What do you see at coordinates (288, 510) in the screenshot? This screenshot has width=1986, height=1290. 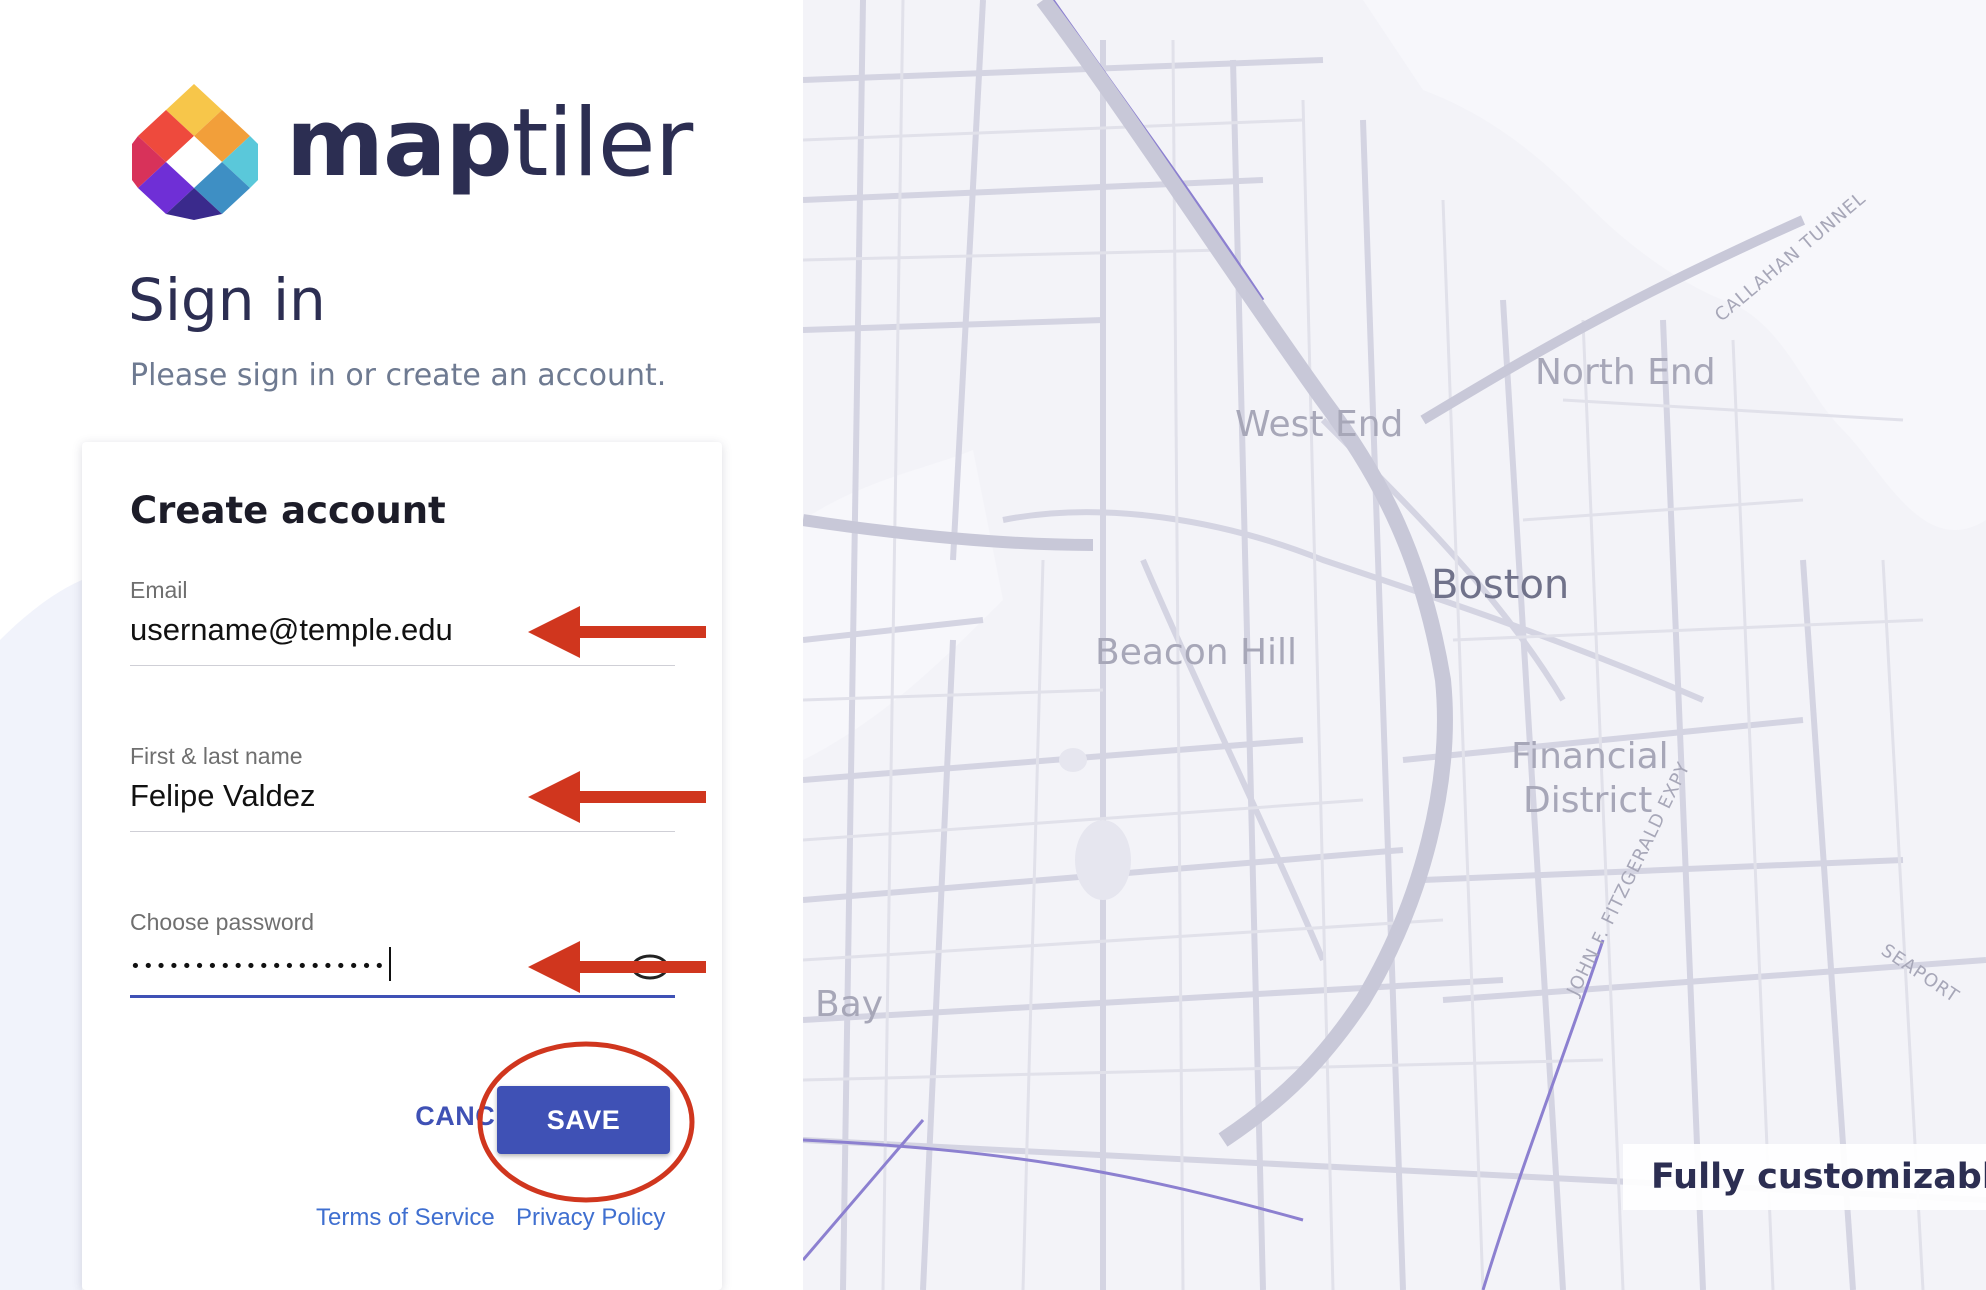 I see `card-title: Create account` at bounding box center [288, 510].